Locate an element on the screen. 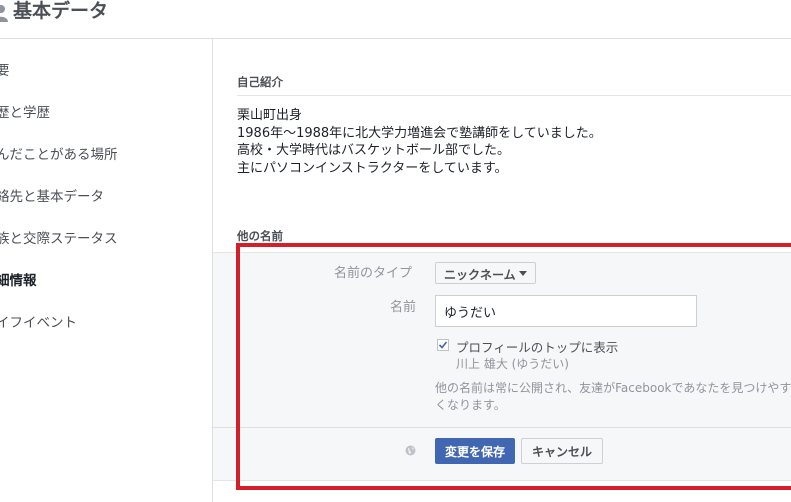  name-type-dropdown: ニックネーム is located at coordinates (485, 273).